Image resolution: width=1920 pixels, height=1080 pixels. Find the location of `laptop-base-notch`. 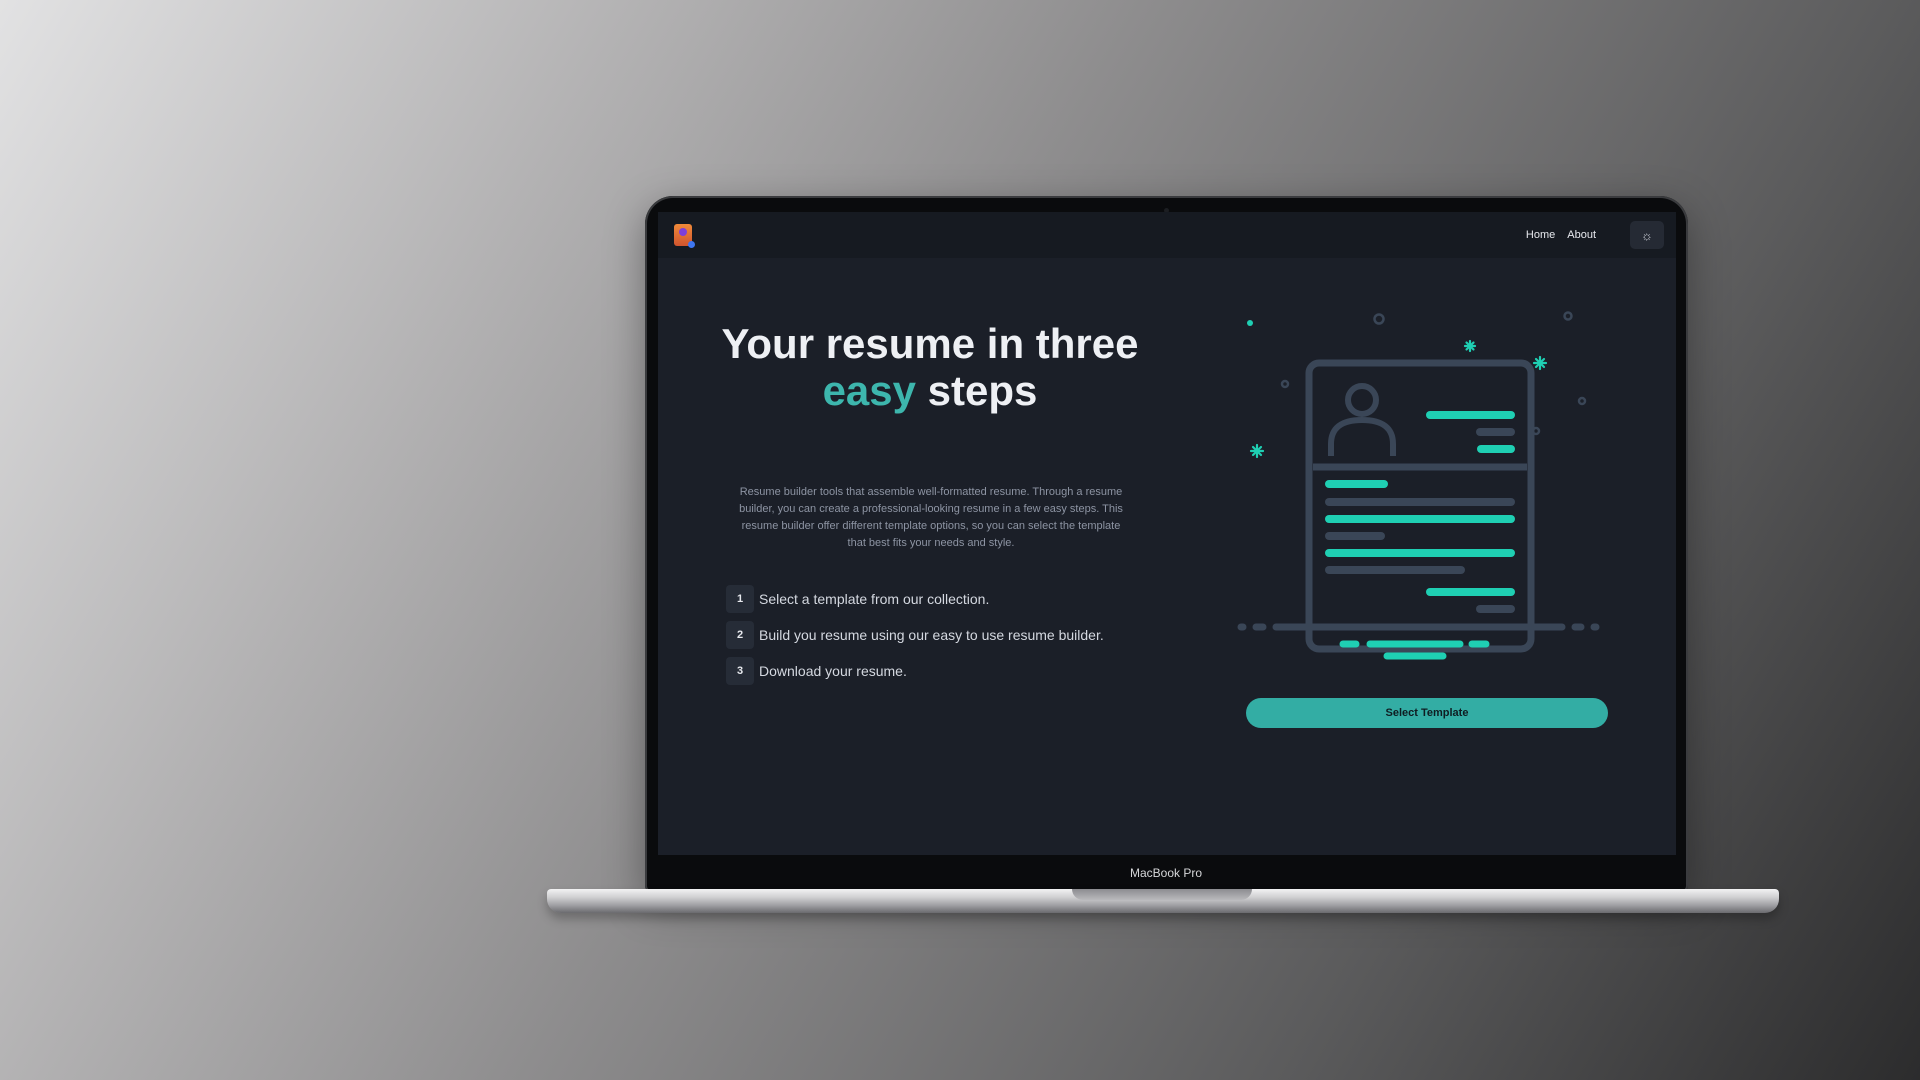

laptop-base-notch is located at coordinates (1162, 894).